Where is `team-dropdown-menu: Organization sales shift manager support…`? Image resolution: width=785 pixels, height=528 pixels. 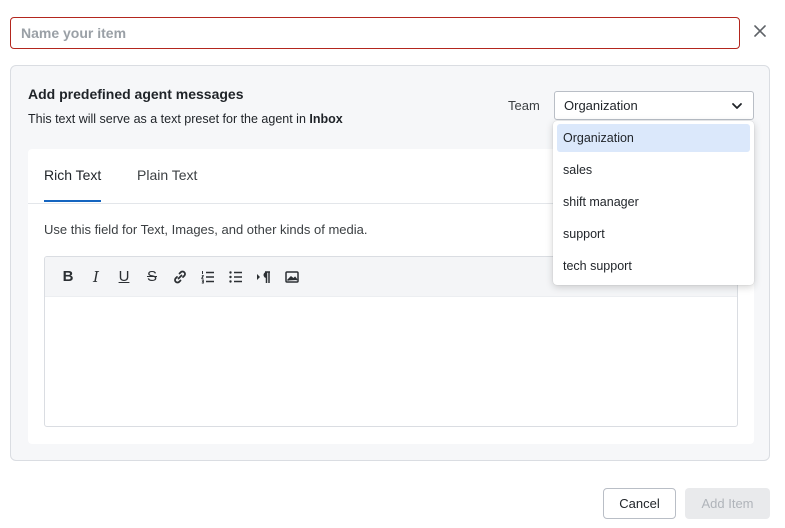 team-dropdown-menu: Organization sales shift manager support… is located at coordinates (653, 203).